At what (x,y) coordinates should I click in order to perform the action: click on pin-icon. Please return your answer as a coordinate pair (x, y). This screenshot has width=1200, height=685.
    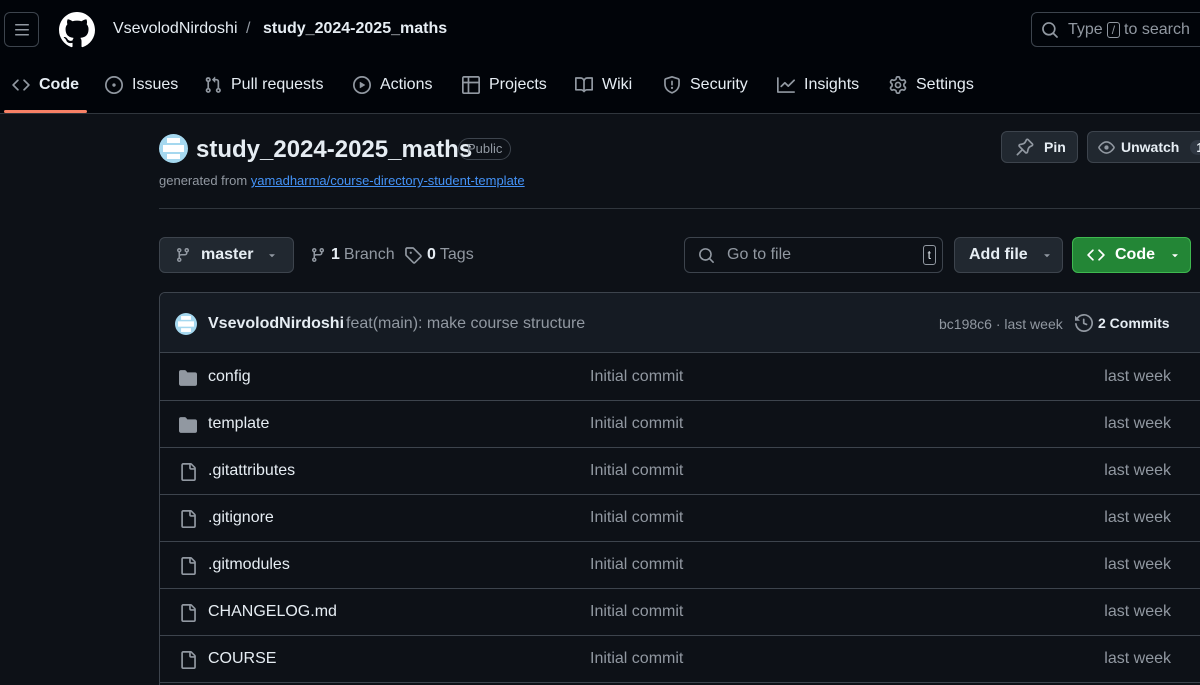
    Looking at the image, I should click on (1025, 147).